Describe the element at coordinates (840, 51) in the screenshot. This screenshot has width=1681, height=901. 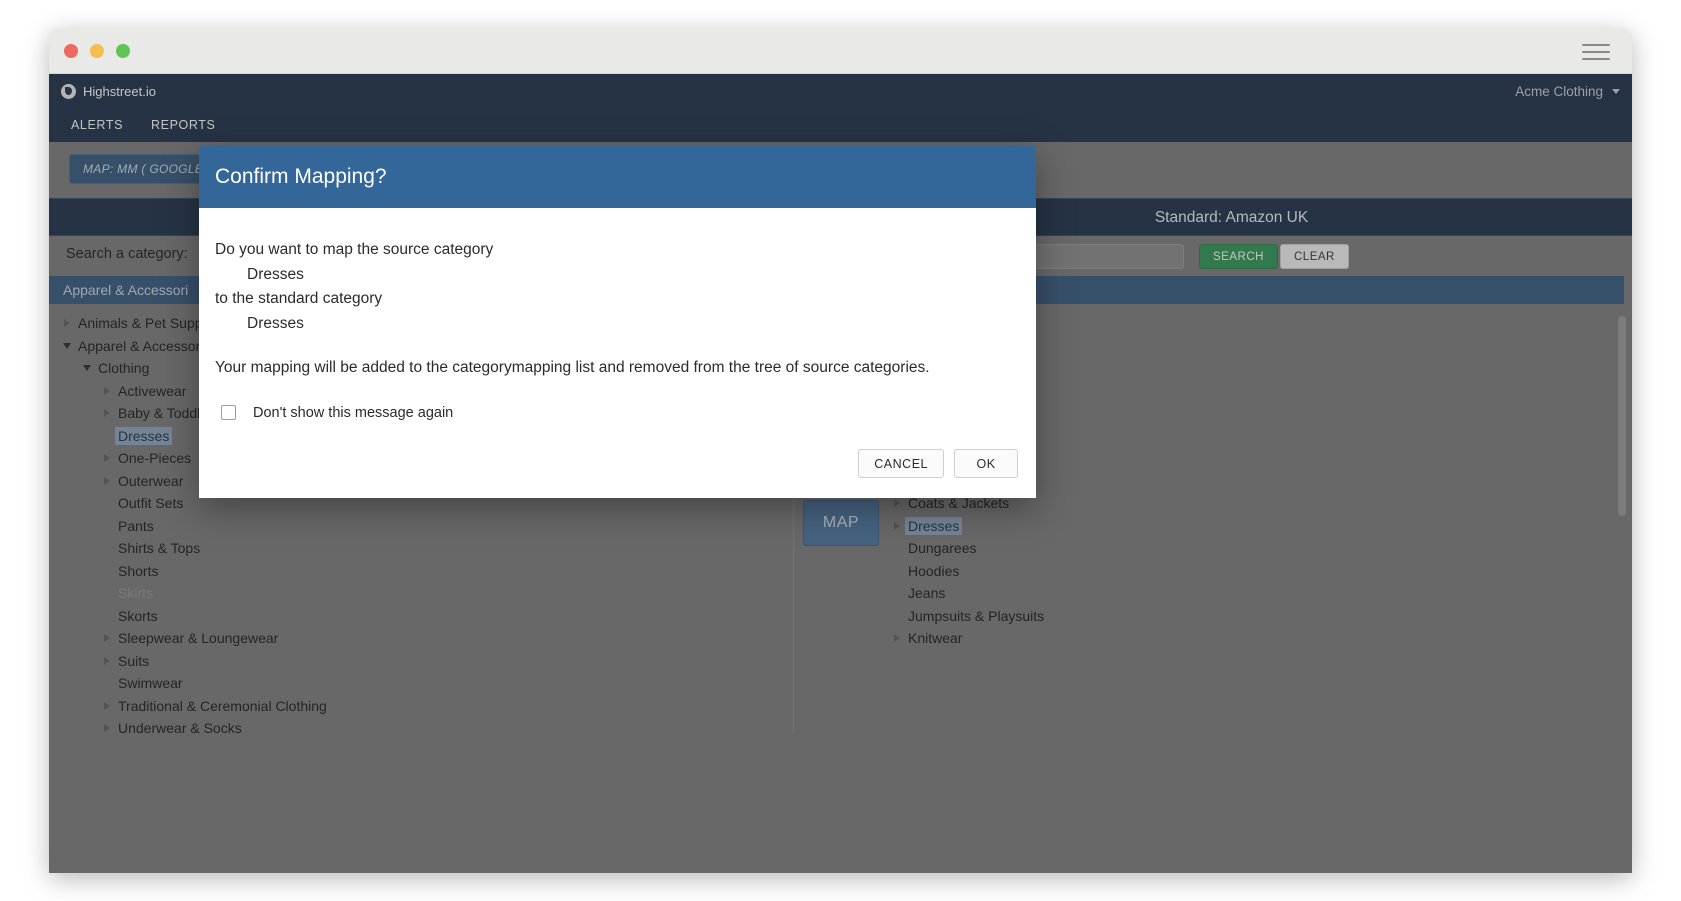
I see `window-titlebar` at that location.